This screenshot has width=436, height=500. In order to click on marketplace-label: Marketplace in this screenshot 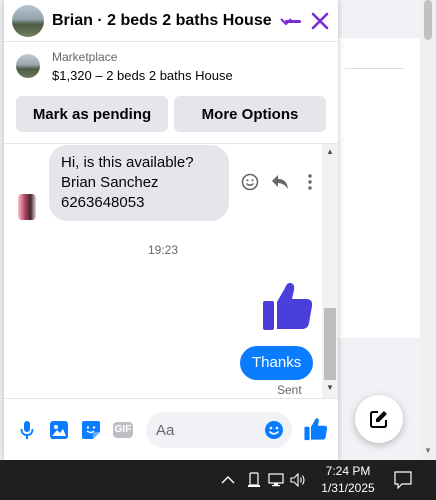, I will do `click(85, 56)`.